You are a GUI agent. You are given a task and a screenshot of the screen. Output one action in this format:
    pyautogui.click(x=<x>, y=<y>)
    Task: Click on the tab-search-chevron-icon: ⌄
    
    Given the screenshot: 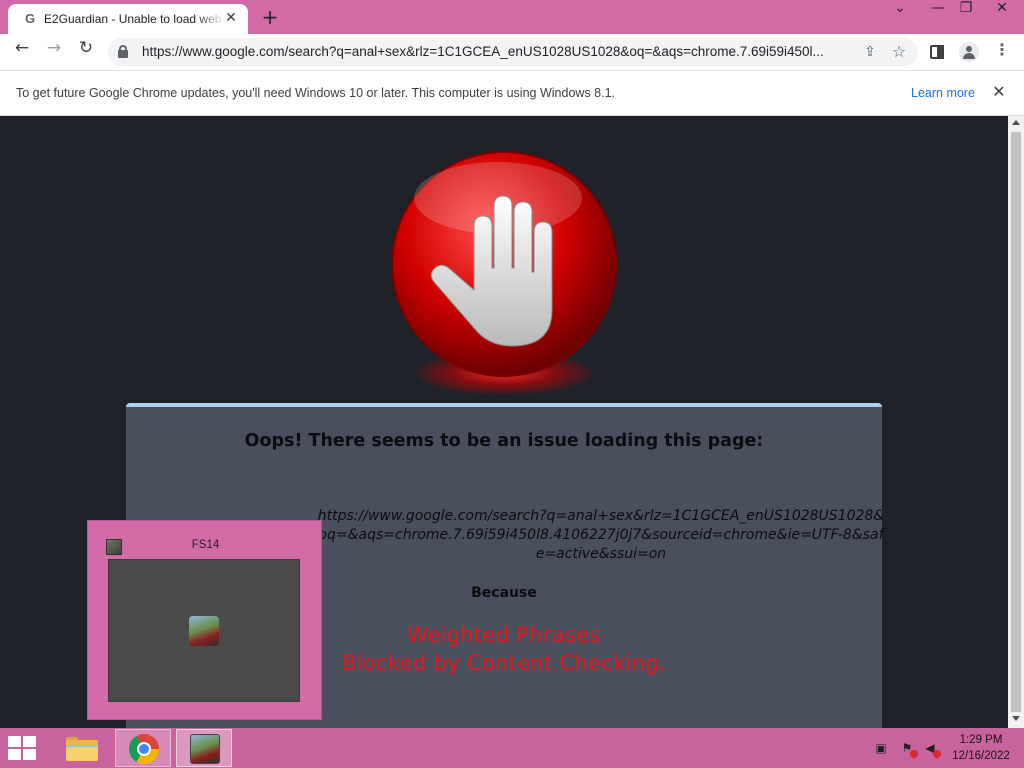 What is the action you would take?
    pyautogui.click(x=900, y=16)
    